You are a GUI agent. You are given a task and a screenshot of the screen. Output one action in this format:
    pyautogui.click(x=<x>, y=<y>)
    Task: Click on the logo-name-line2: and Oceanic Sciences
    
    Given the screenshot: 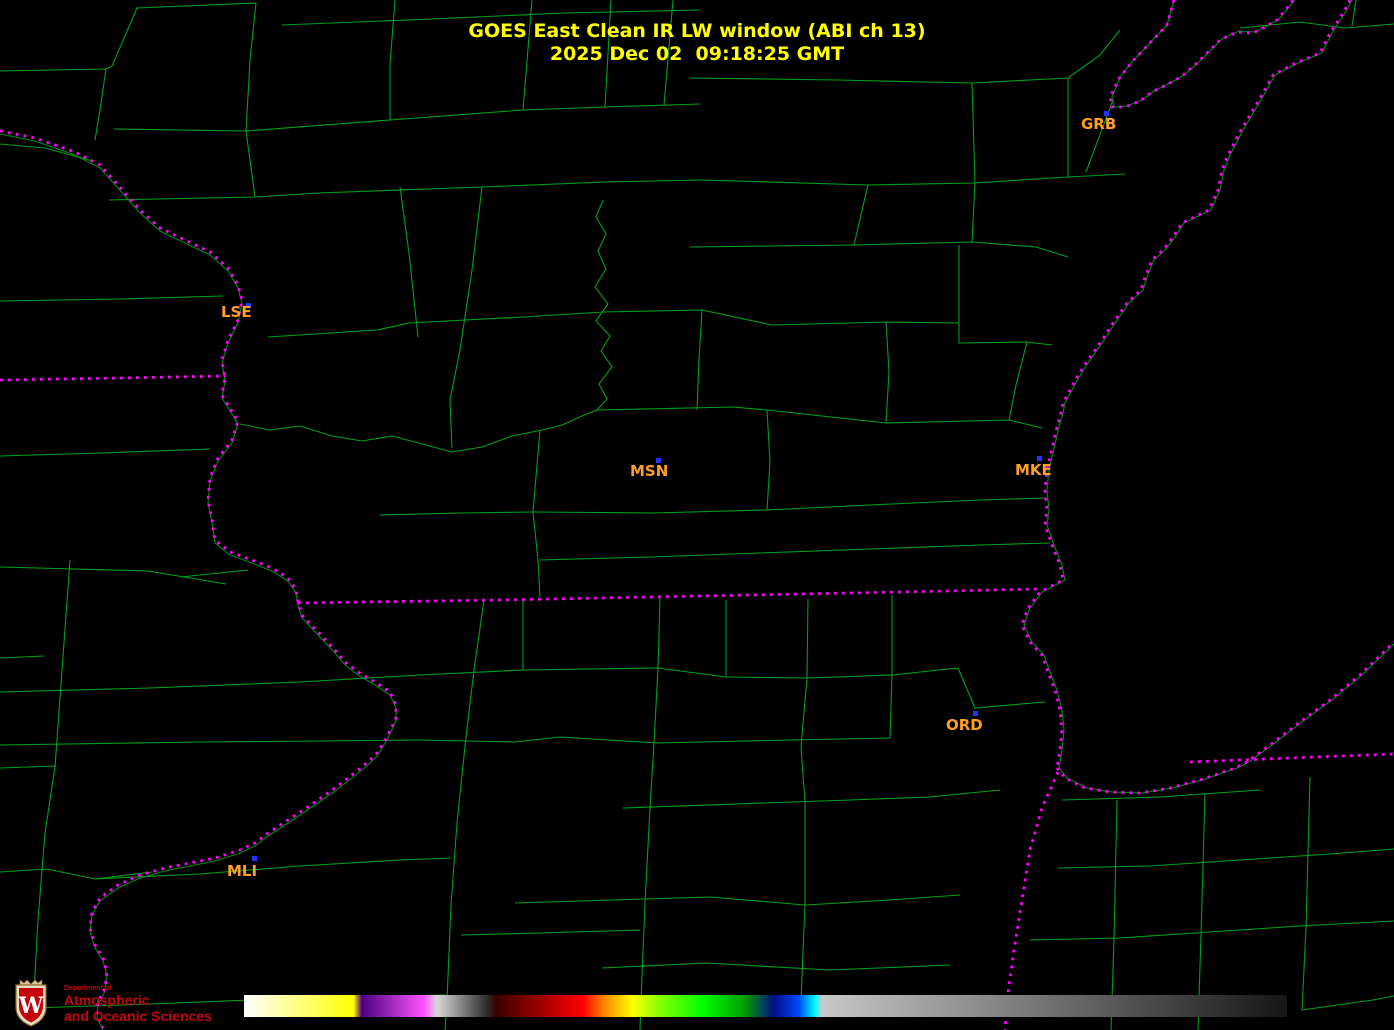 What is the action you would take?
    pyautogui.click(x=138, y=1016)
    